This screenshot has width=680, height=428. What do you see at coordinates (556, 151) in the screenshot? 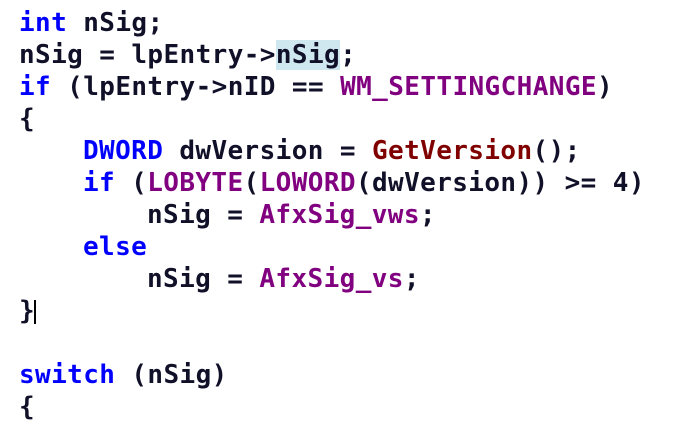
I see `code-token: ();` at bounding box center [556, 151].